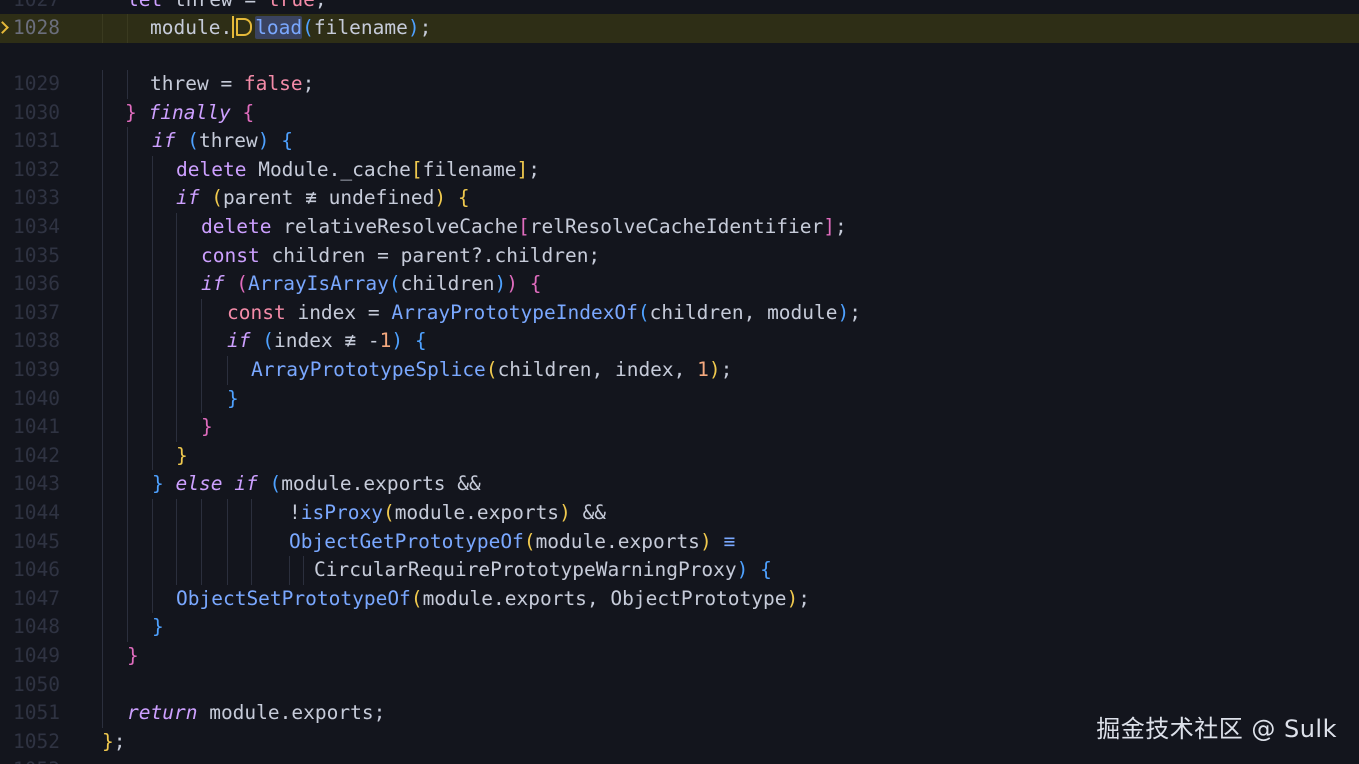  I want to click on code-line: 1033 if (parent ≢ undefined) {, so click(679, 198).